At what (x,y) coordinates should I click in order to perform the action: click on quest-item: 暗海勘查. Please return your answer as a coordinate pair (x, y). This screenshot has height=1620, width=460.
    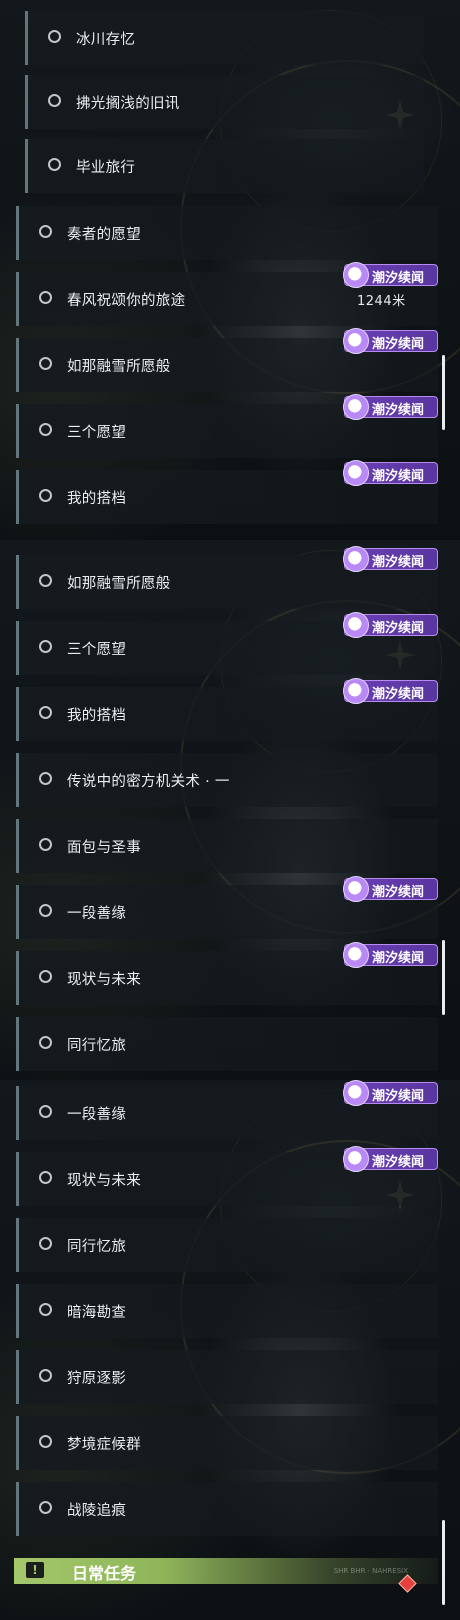
    Looking at the image, I should click on (227, 1311).